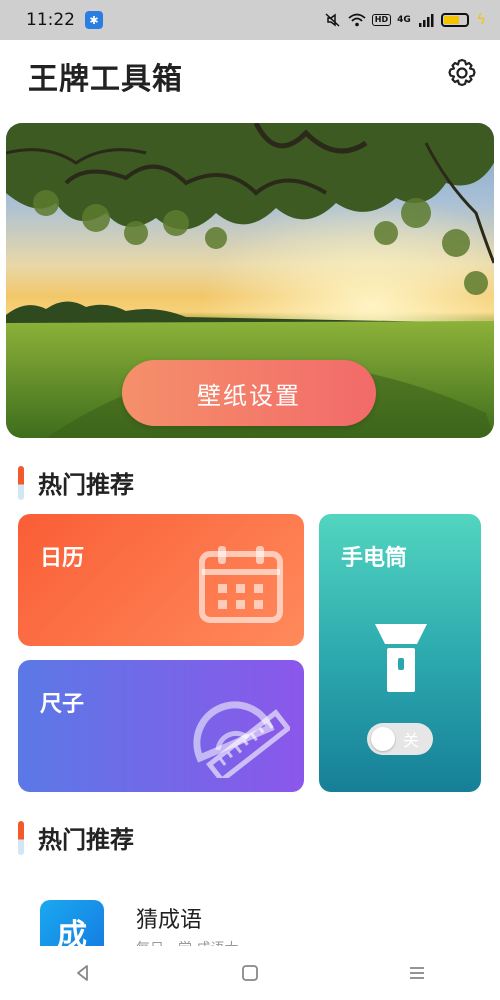 The height and width of the screenshot is (1000, 500). Describe the element at coordinates (411, 740) in the screenshot. I see `toggle-label: 关` at that location.